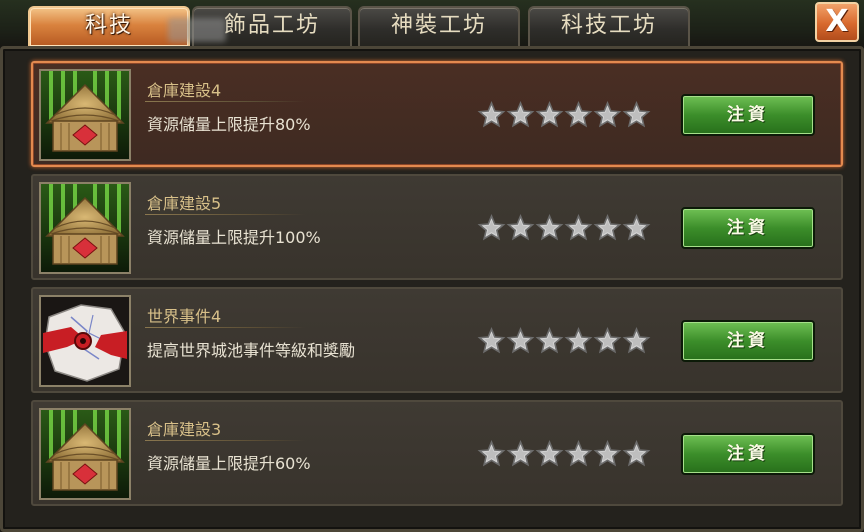 This screenshot has width=864, height=532. I want to click on tech-description: 提高世界城池事件等級和獎勵, so click(251, 350).